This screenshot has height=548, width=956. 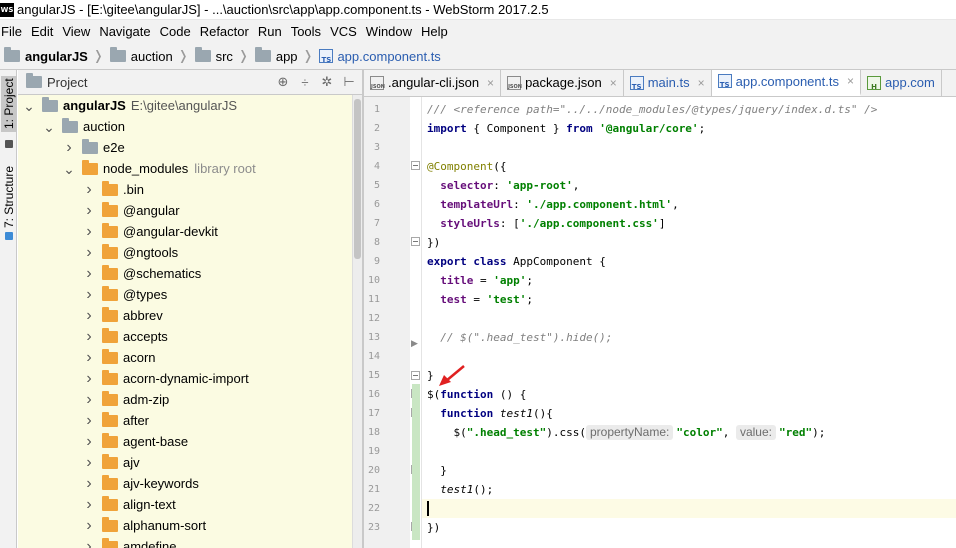 What do you see at coordinates (357, 179) in the screenshot?
I see `scrollbar-thumb` at bounding box center [357, 179].